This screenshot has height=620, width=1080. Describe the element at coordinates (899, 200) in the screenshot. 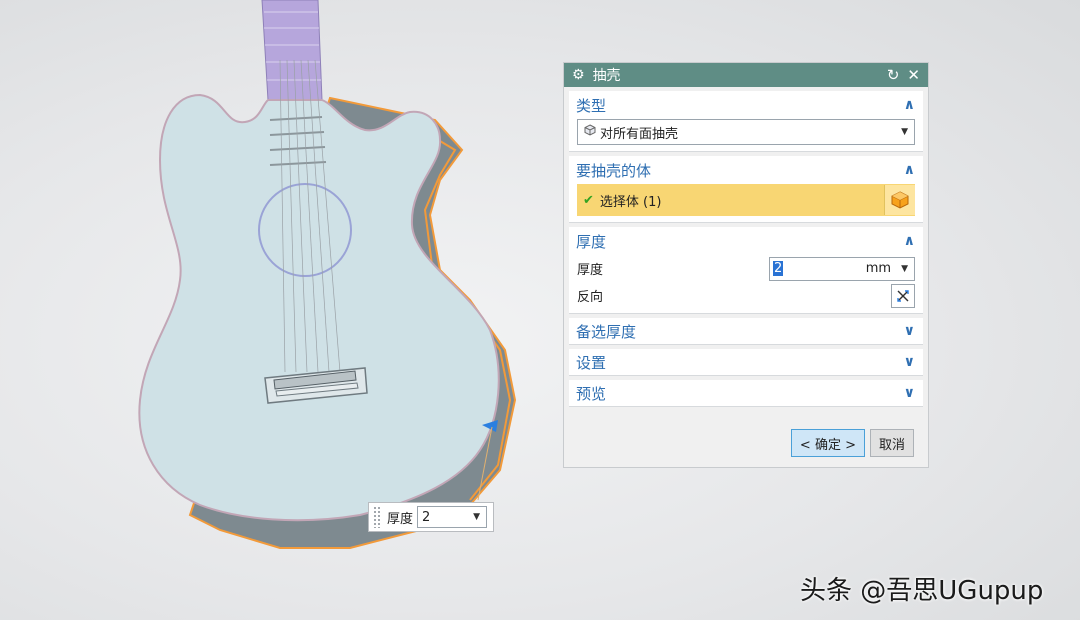

I see `solid-body-icon` at that location.